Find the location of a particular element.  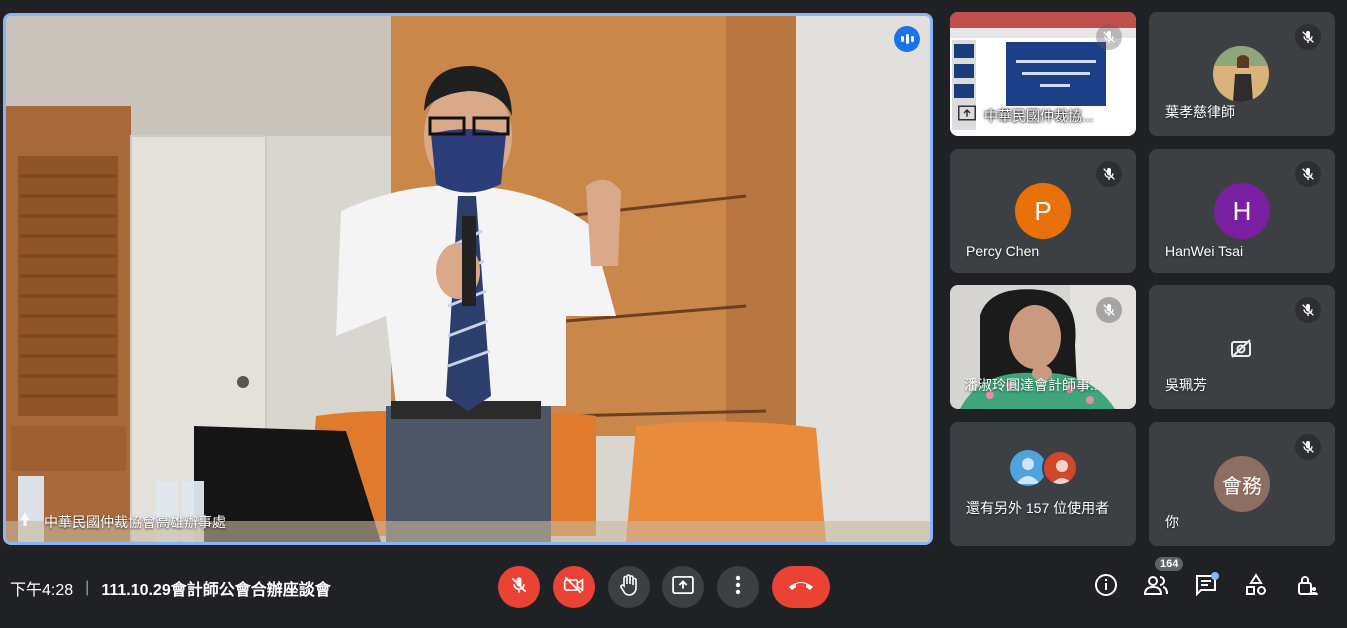

participant-name: HanWei Tsai is located at coordinates (1204, 251).